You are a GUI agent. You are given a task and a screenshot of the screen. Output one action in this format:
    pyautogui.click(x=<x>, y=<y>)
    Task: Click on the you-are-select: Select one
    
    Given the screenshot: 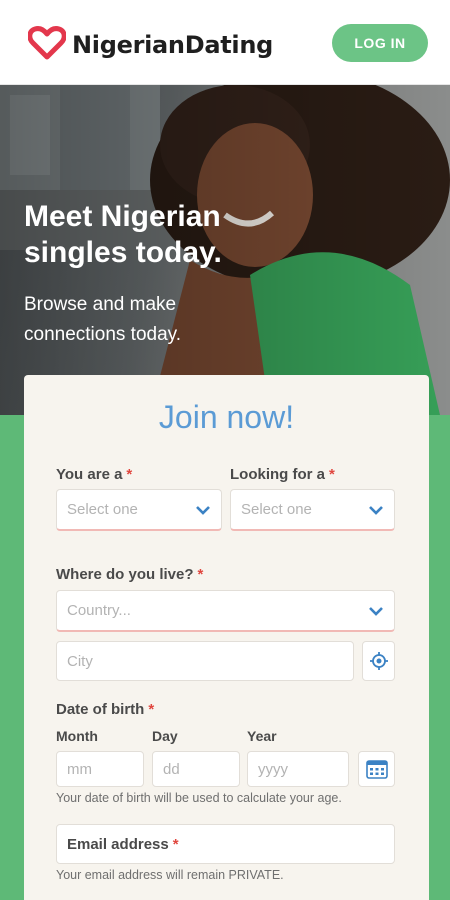 What is the action you would take?
    pyautogui.click(x=139, y=510)
    